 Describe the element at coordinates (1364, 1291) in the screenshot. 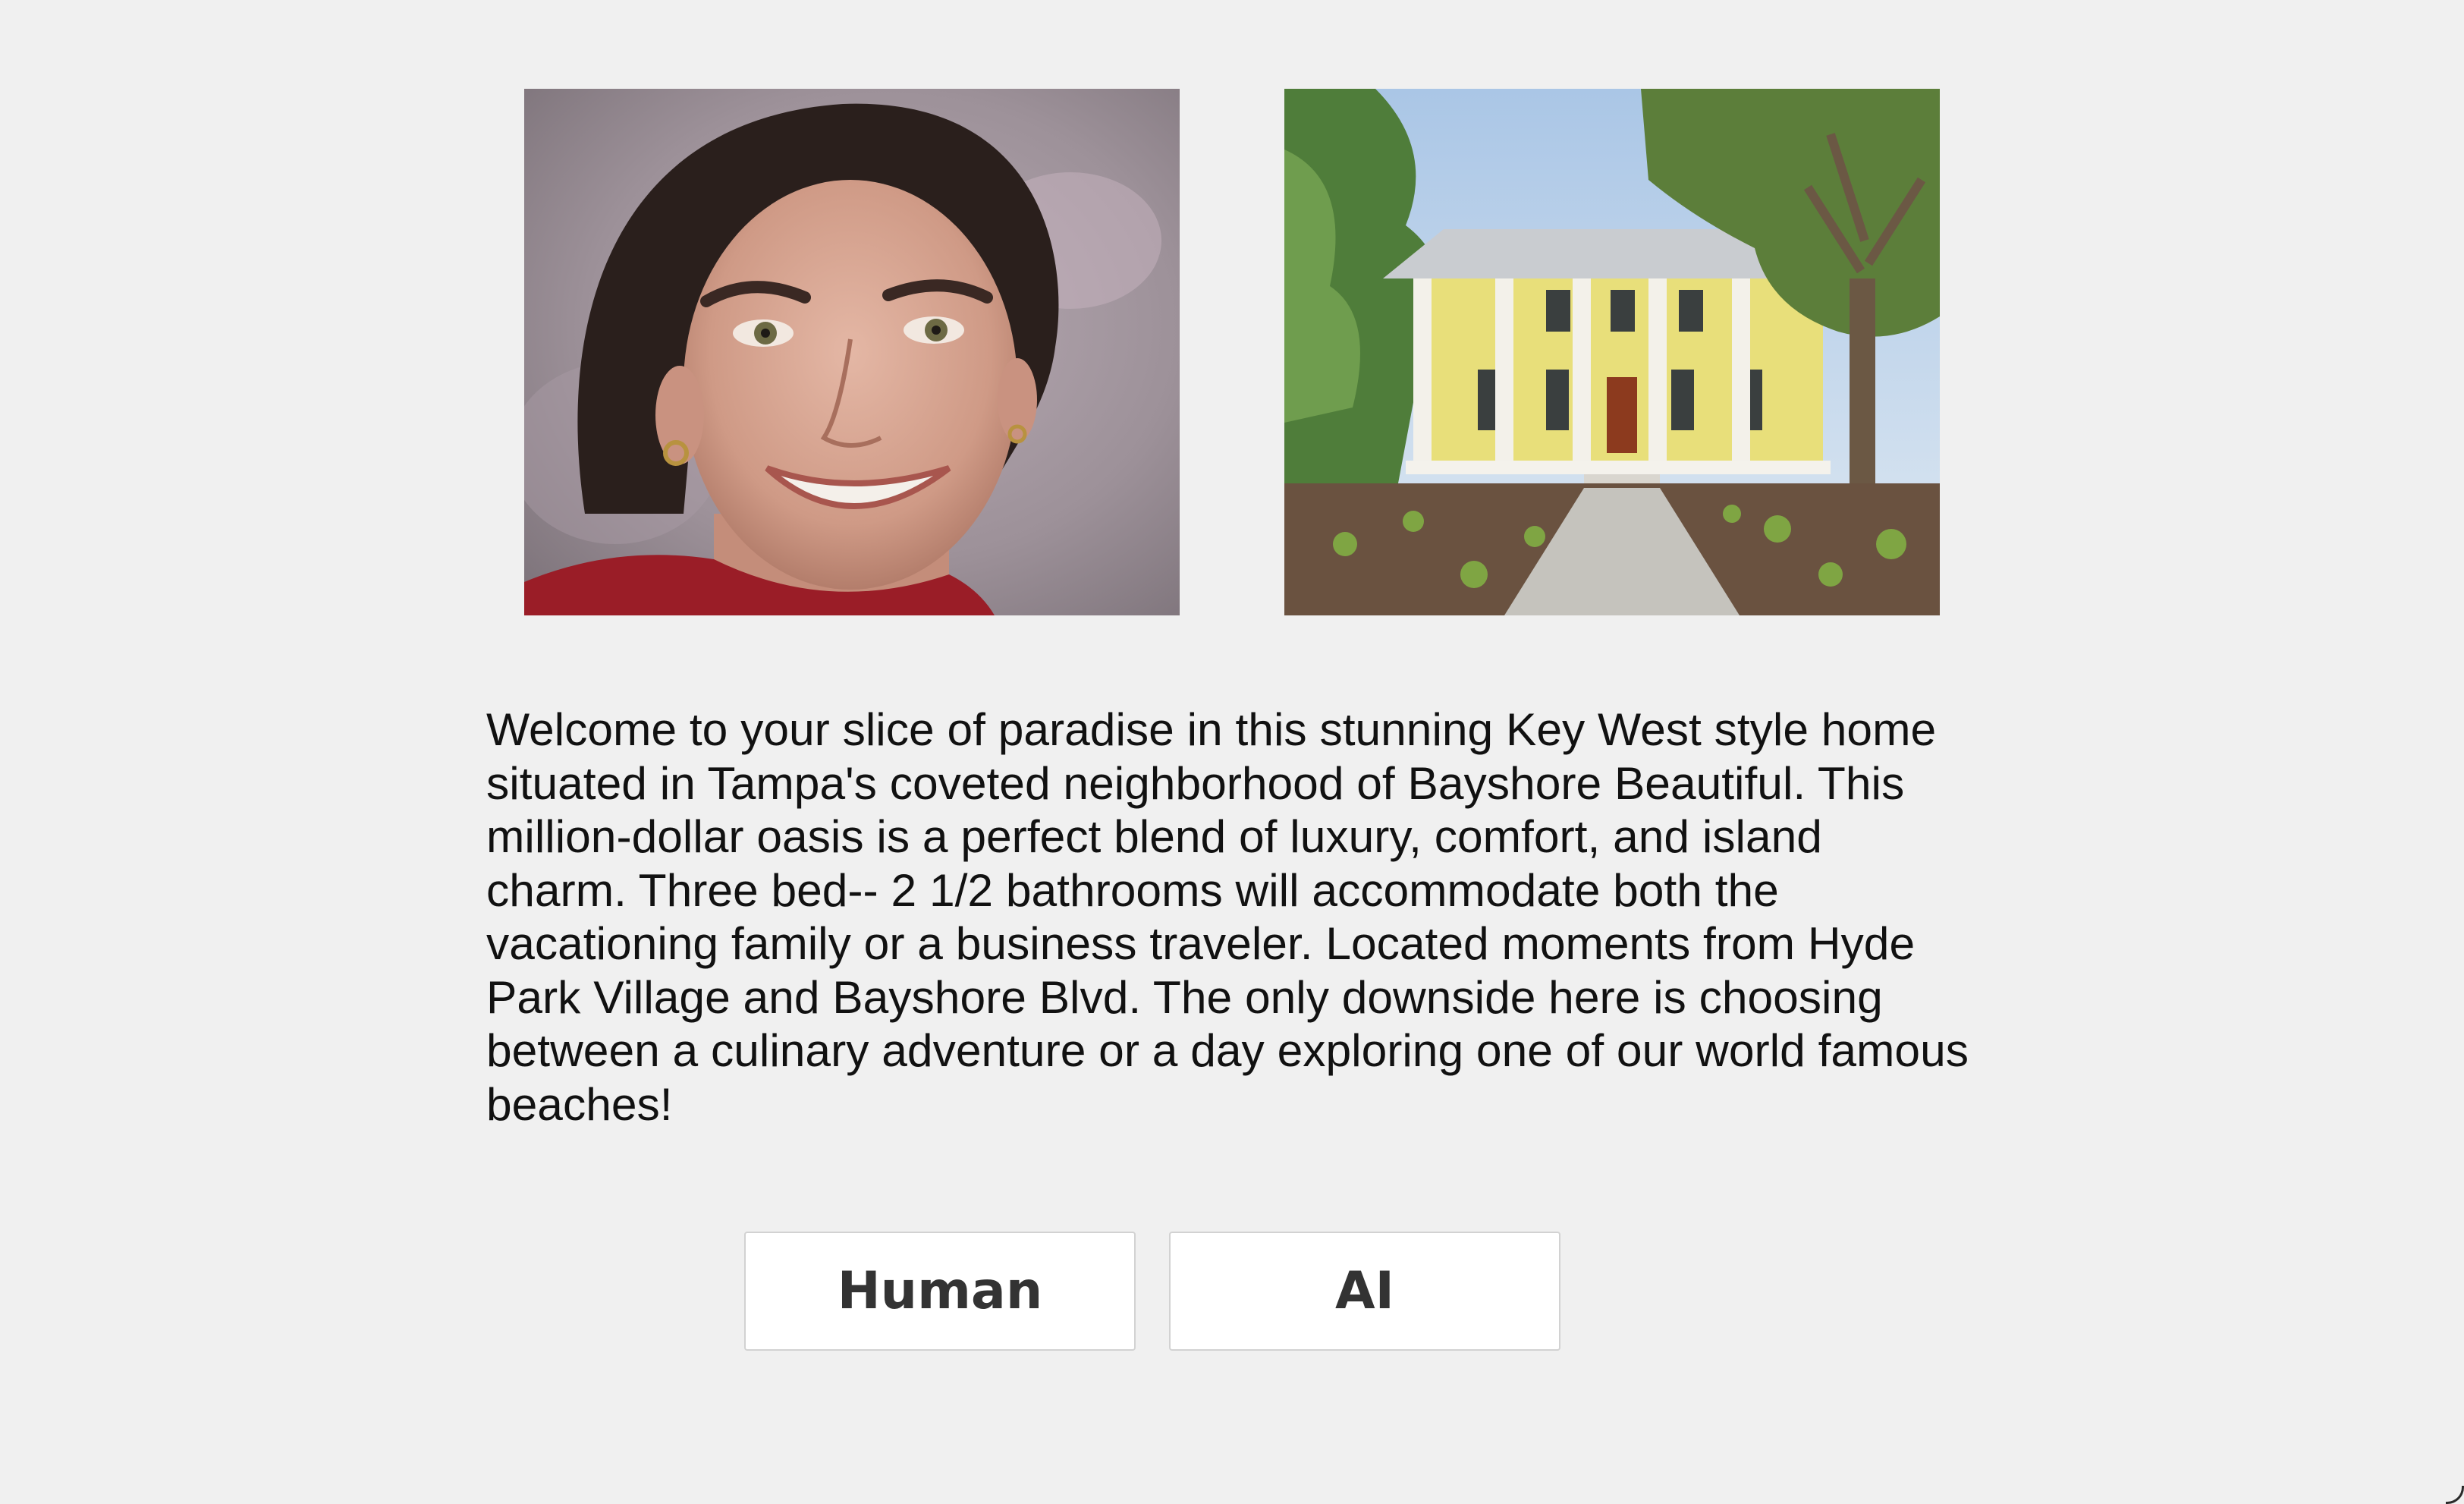

I see `ai-button: AI` at that location.